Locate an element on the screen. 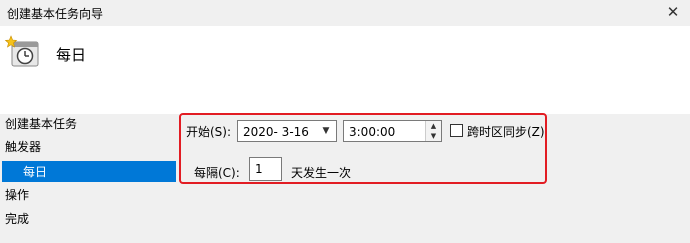  recur-days-value: 1 is located at coordinates (259, 169).